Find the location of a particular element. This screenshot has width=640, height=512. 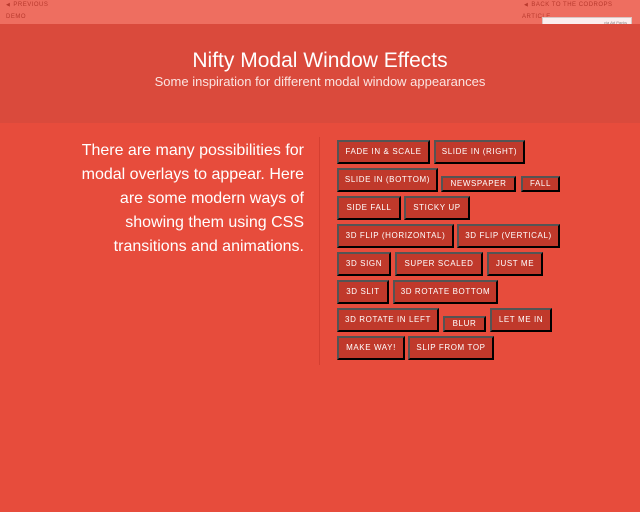

demo-label: Demo is located at coordinates (16, 17).